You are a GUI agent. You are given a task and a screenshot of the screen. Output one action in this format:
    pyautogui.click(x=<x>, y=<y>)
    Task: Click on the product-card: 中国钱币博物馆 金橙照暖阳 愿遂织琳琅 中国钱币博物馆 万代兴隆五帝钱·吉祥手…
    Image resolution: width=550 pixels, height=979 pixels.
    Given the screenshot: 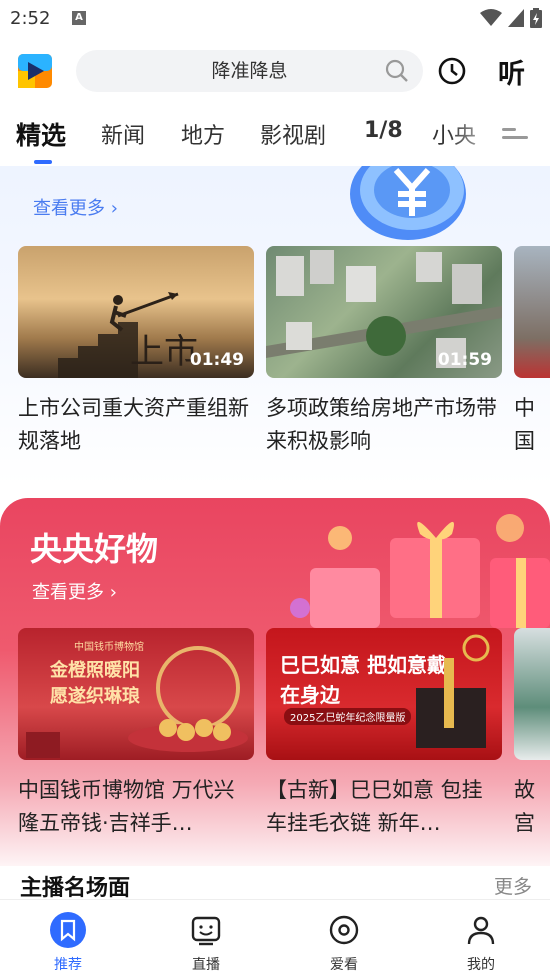 What is the action you would take?
    pyautogui.click(x=136, y=734)
    